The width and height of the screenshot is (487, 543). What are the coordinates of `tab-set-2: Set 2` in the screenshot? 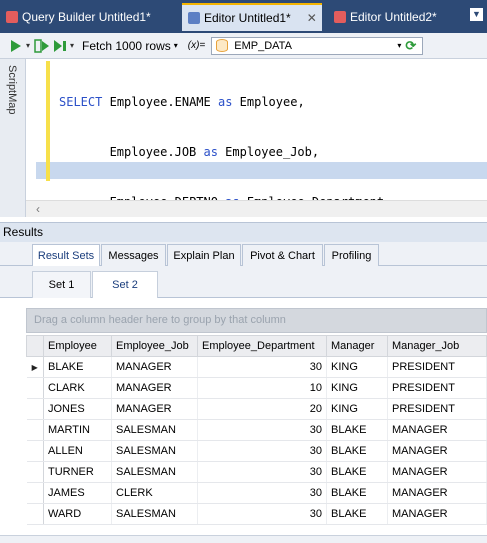 It's located at (125, 284).